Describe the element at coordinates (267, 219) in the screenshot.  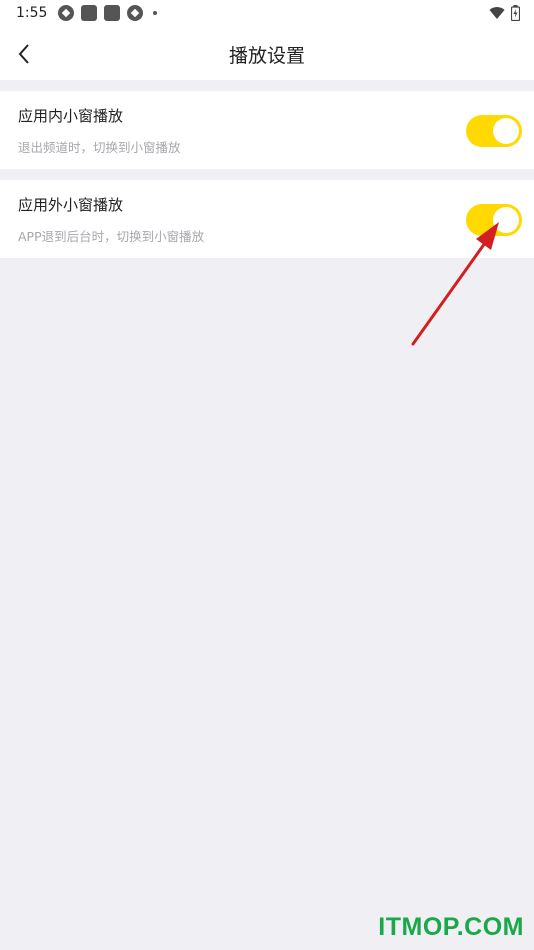
I see `setting-row-out-app-pip: 应用外小窗播放 APP退到后台时，切换到小窗播放` at that location.